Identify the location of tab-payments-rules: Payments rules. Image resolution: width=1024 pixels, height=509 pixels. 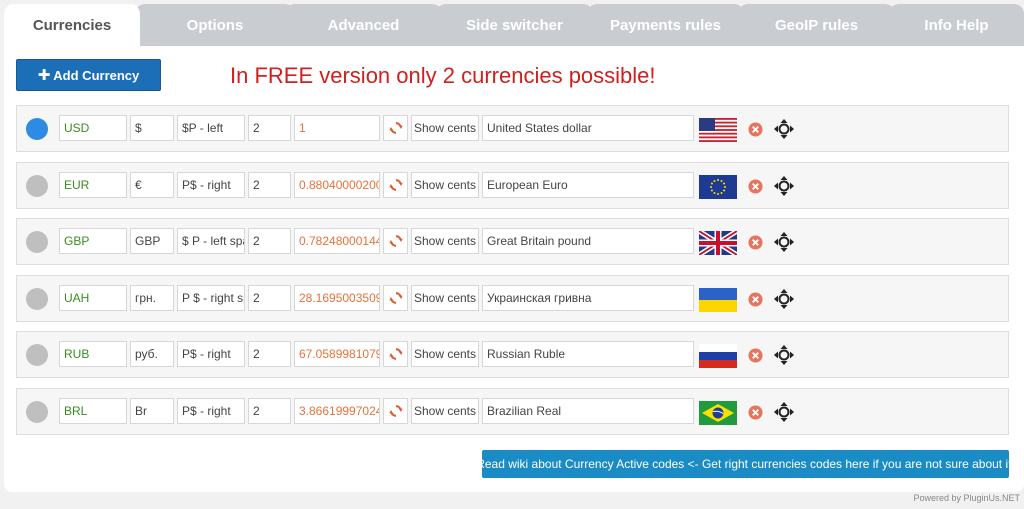
(665, 25).